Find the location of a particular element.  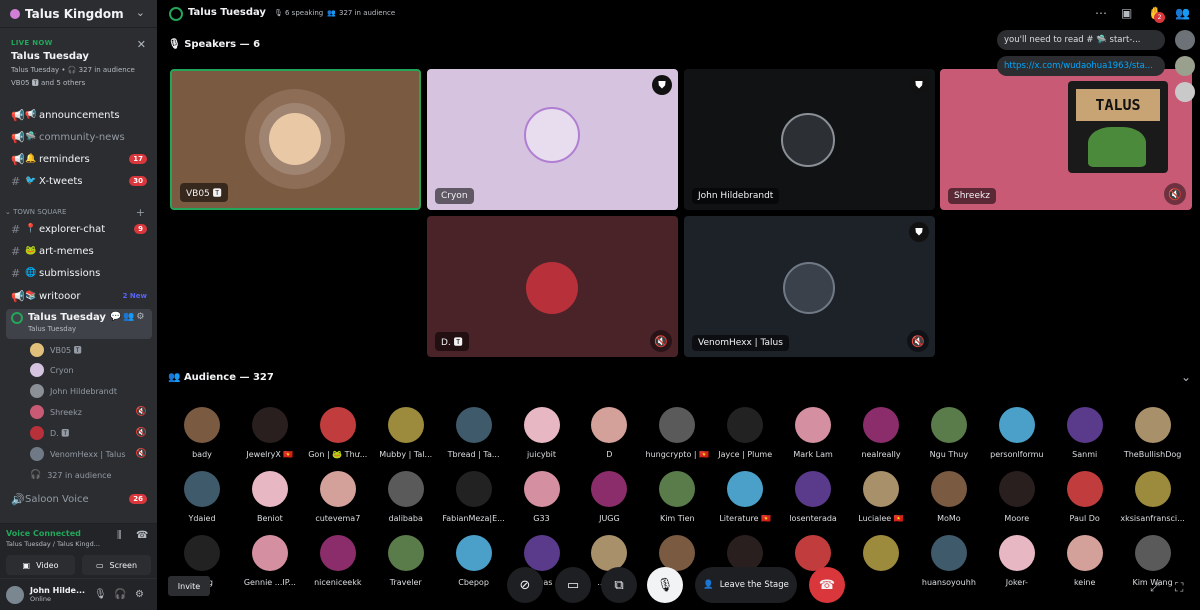

stage-member: VB05 🆃 is located at coordinates (90, 350).